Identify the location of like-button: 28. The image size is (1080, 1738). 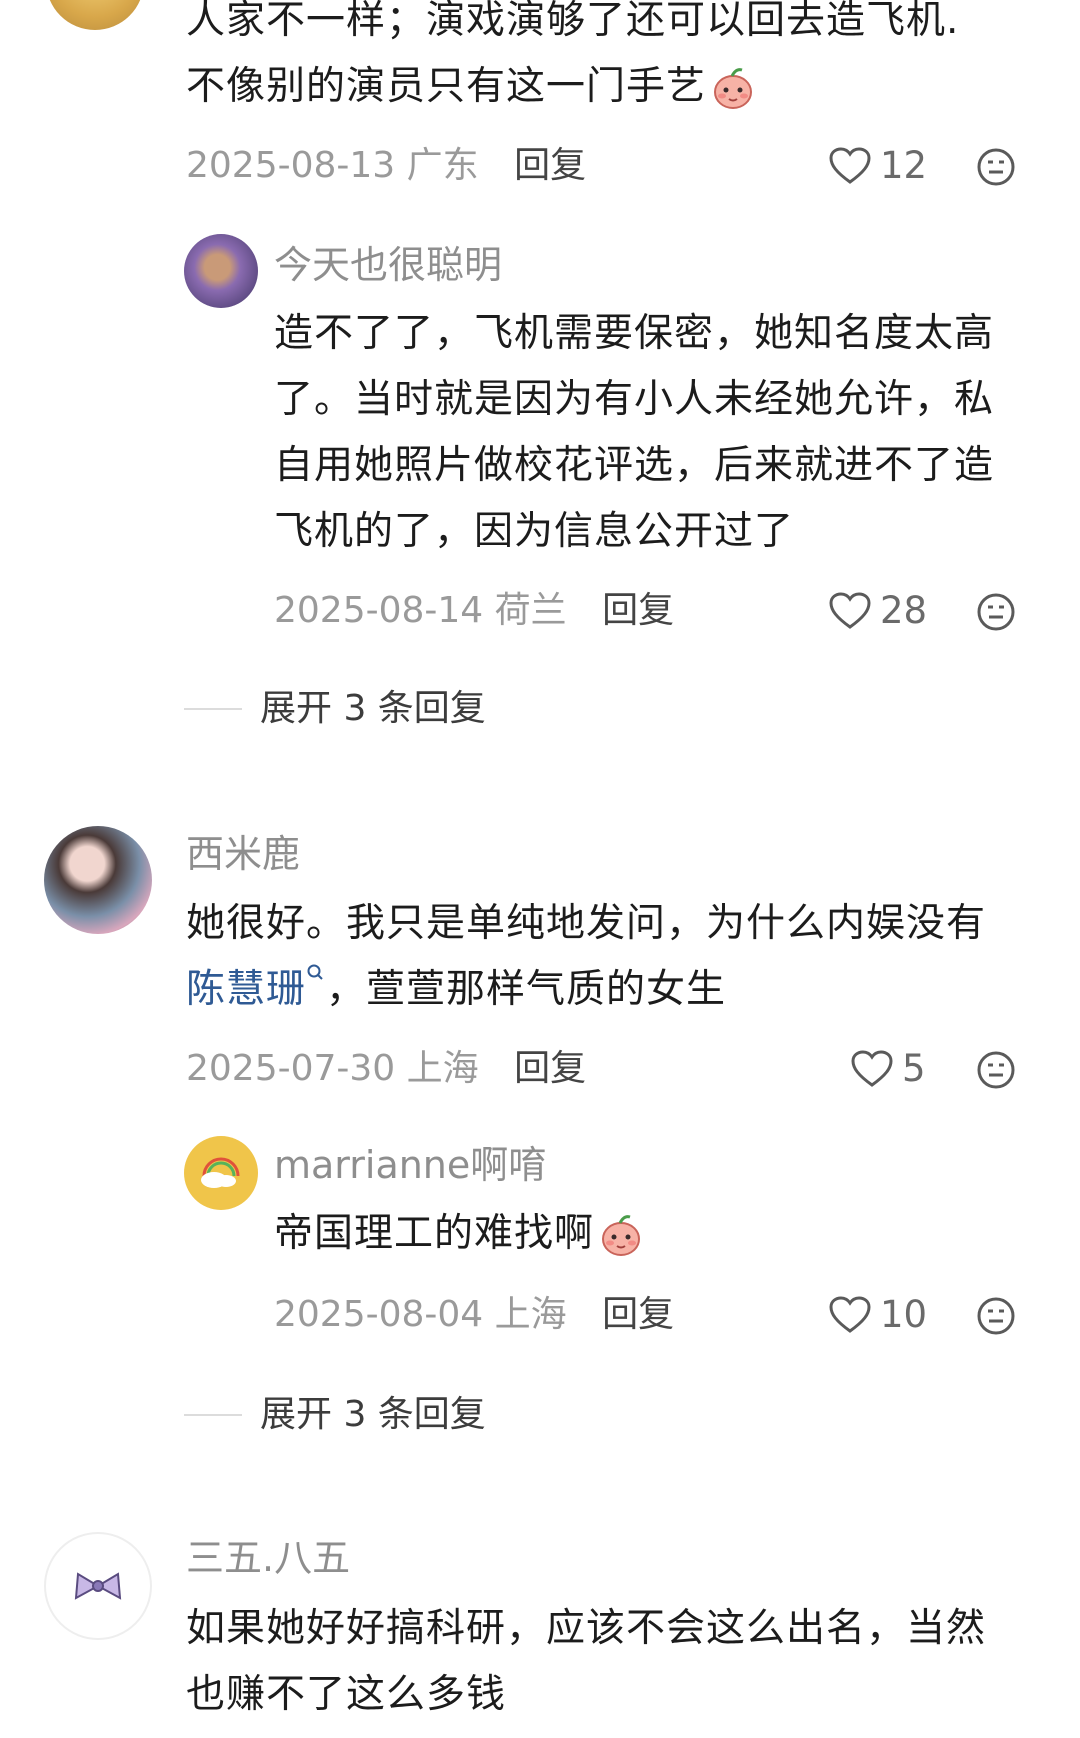
(877, 611).